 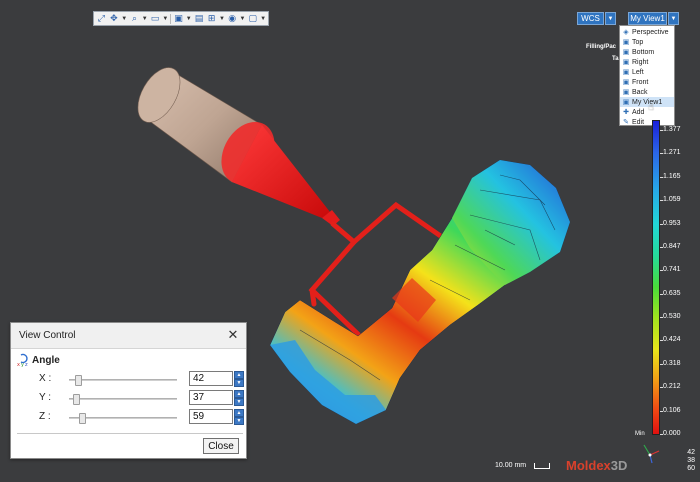 What do you see at coordinates (542, 466) in the screenshot?
I see `scale-bar` at bounding box center [542, 466].